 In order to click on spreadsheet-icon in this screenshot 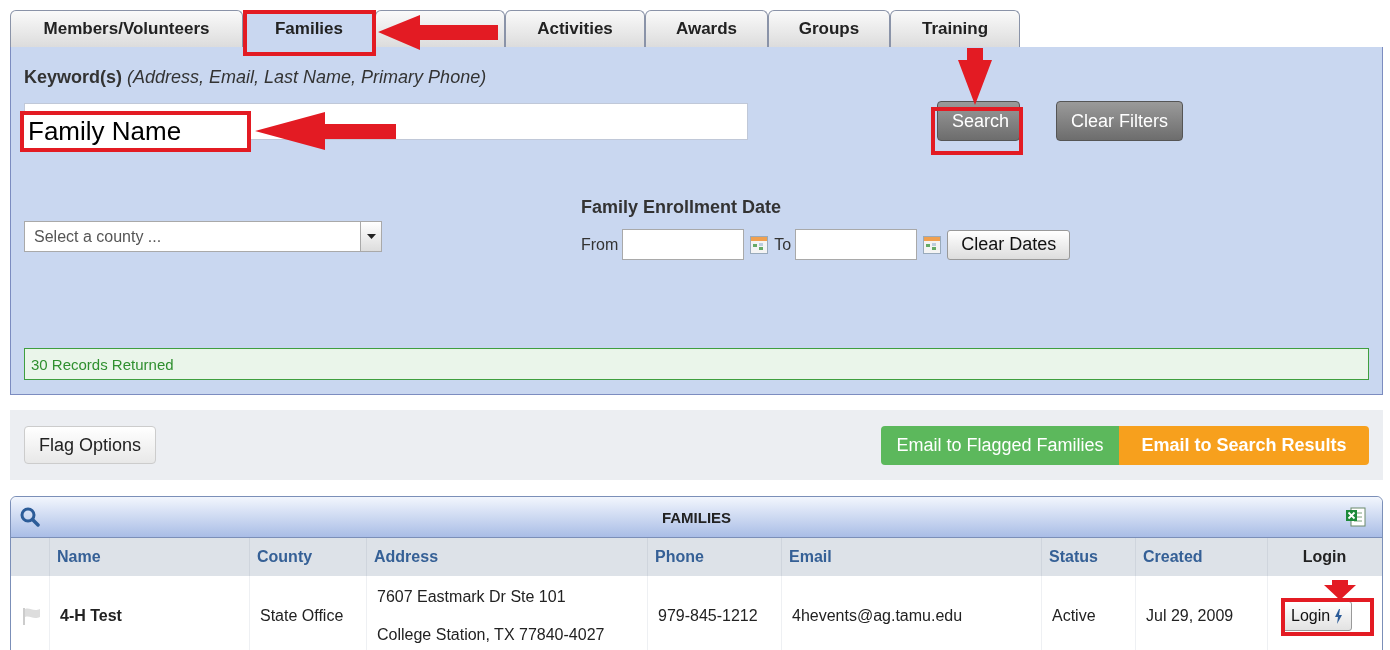, I will do `click(1356, 517)`.